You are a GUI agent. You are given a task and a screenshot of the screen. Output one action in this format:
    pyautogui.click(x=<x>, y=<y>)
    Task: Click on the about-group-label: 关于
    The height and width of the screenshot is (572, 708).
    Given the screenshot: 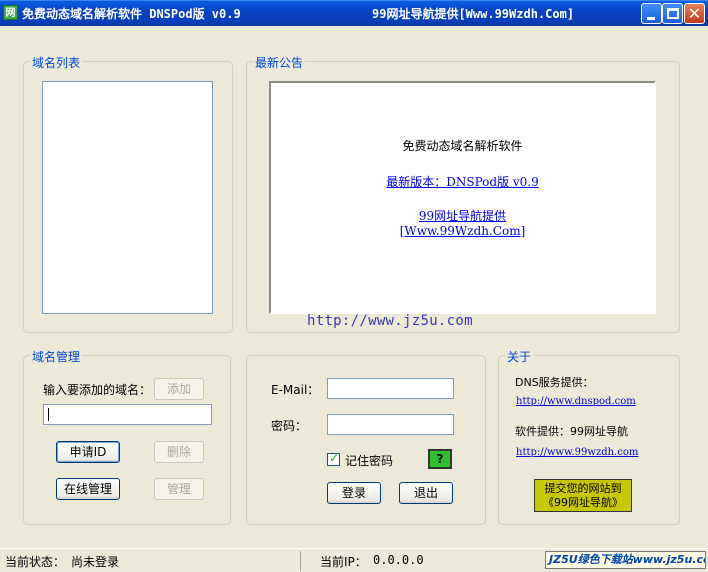 What is the action you would take?
    pyautogui.click(x=519, y=356)
    